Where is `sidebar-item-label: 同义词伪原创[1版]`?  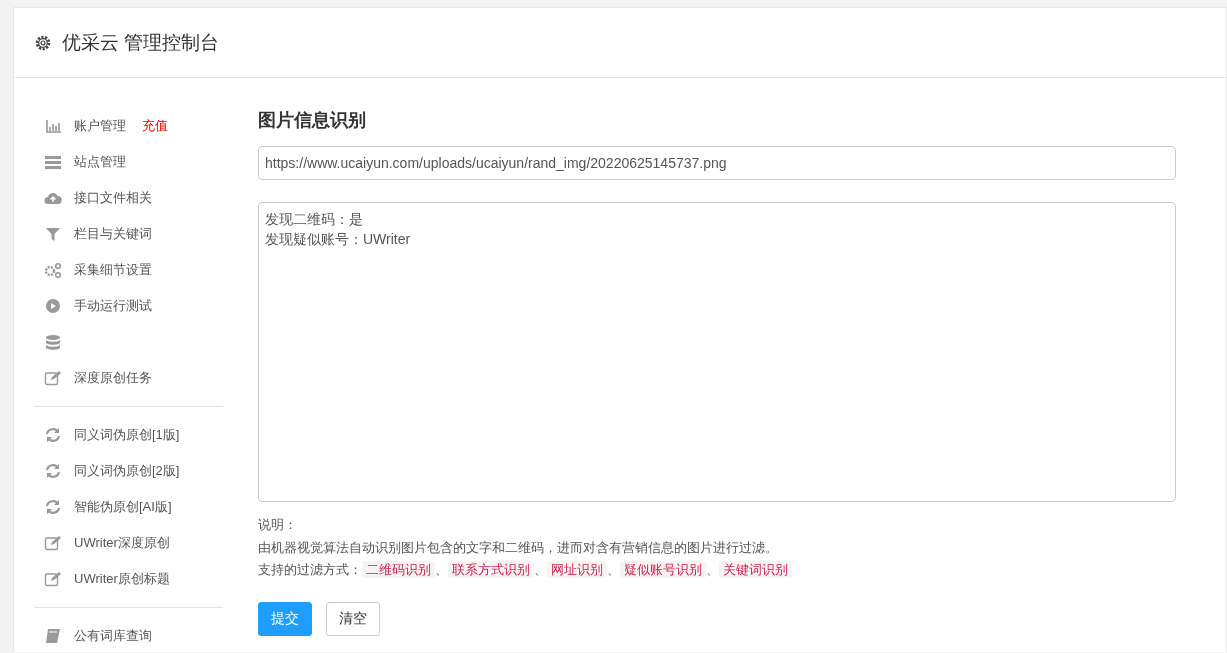
sidebar-item-label: 同义词伪原创[1版] is located at coordinates (127, 435).